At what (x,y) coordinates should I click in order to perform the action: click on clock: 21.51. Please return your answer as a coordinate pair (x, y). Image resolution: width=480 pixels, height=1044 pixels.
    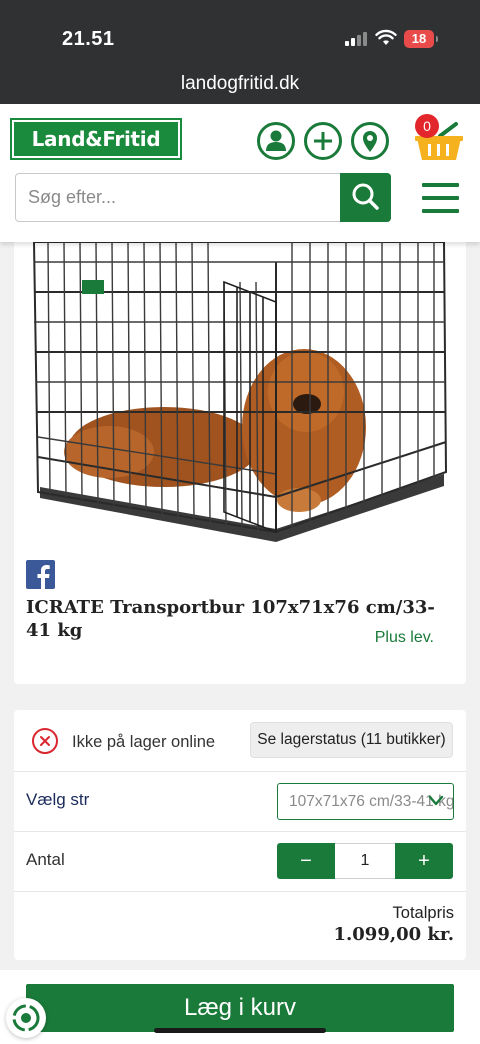
    Looking at the image, I should click on (88, 39).